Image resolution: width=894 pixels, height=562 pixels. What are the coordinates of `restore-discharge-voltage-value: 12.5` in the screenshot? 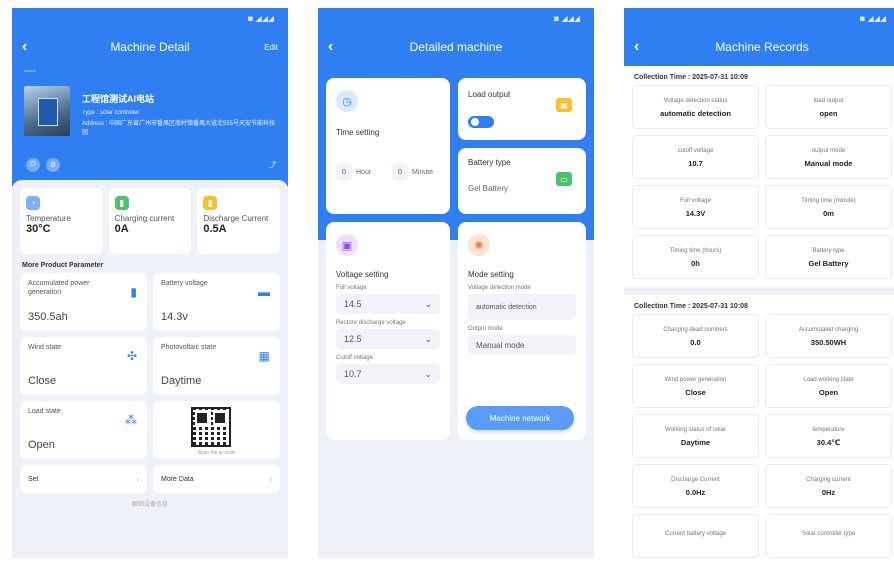 It's located at (353, 339).